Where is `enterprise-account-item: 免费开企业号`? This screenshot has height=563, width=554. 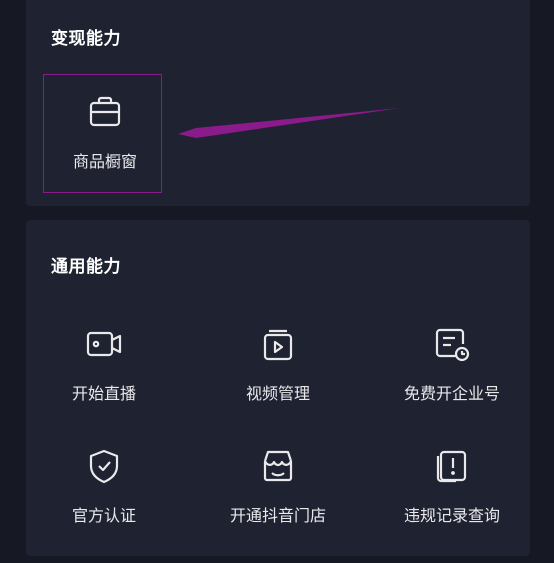
enterprise-account-item: 免费开企业号 is located at coordinates (452, 372).